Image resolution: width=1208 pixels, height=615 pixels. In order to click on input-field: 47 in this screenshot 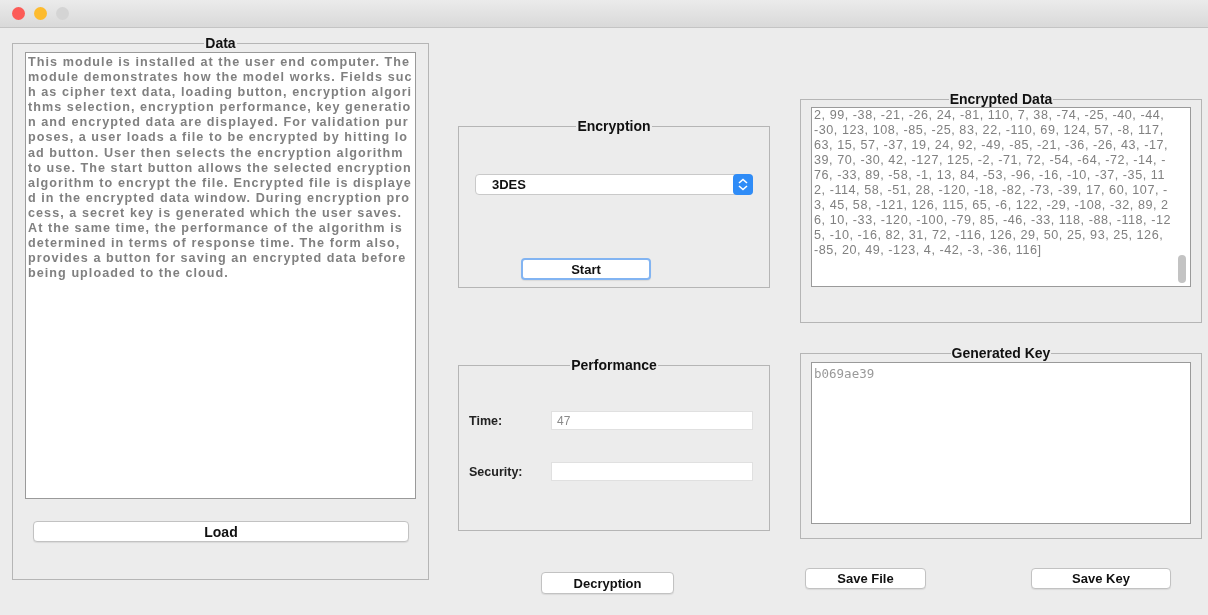, I will do `click(652, 420)`.